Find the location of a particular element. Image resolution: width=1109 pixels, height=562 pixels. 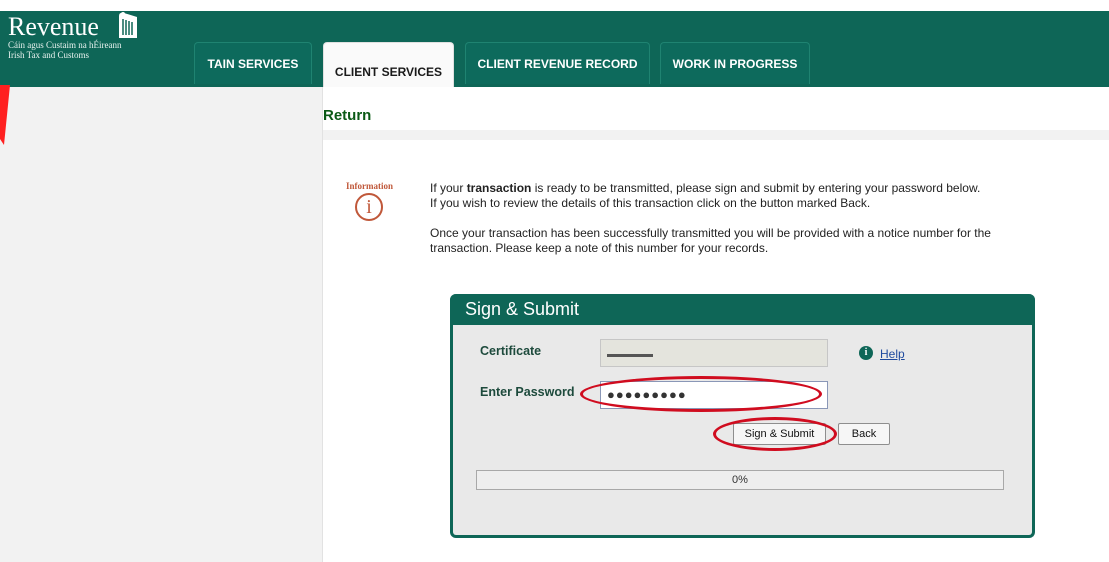

tab-tain-services: TAIN SERVICES is located at coordinates (253, 63).